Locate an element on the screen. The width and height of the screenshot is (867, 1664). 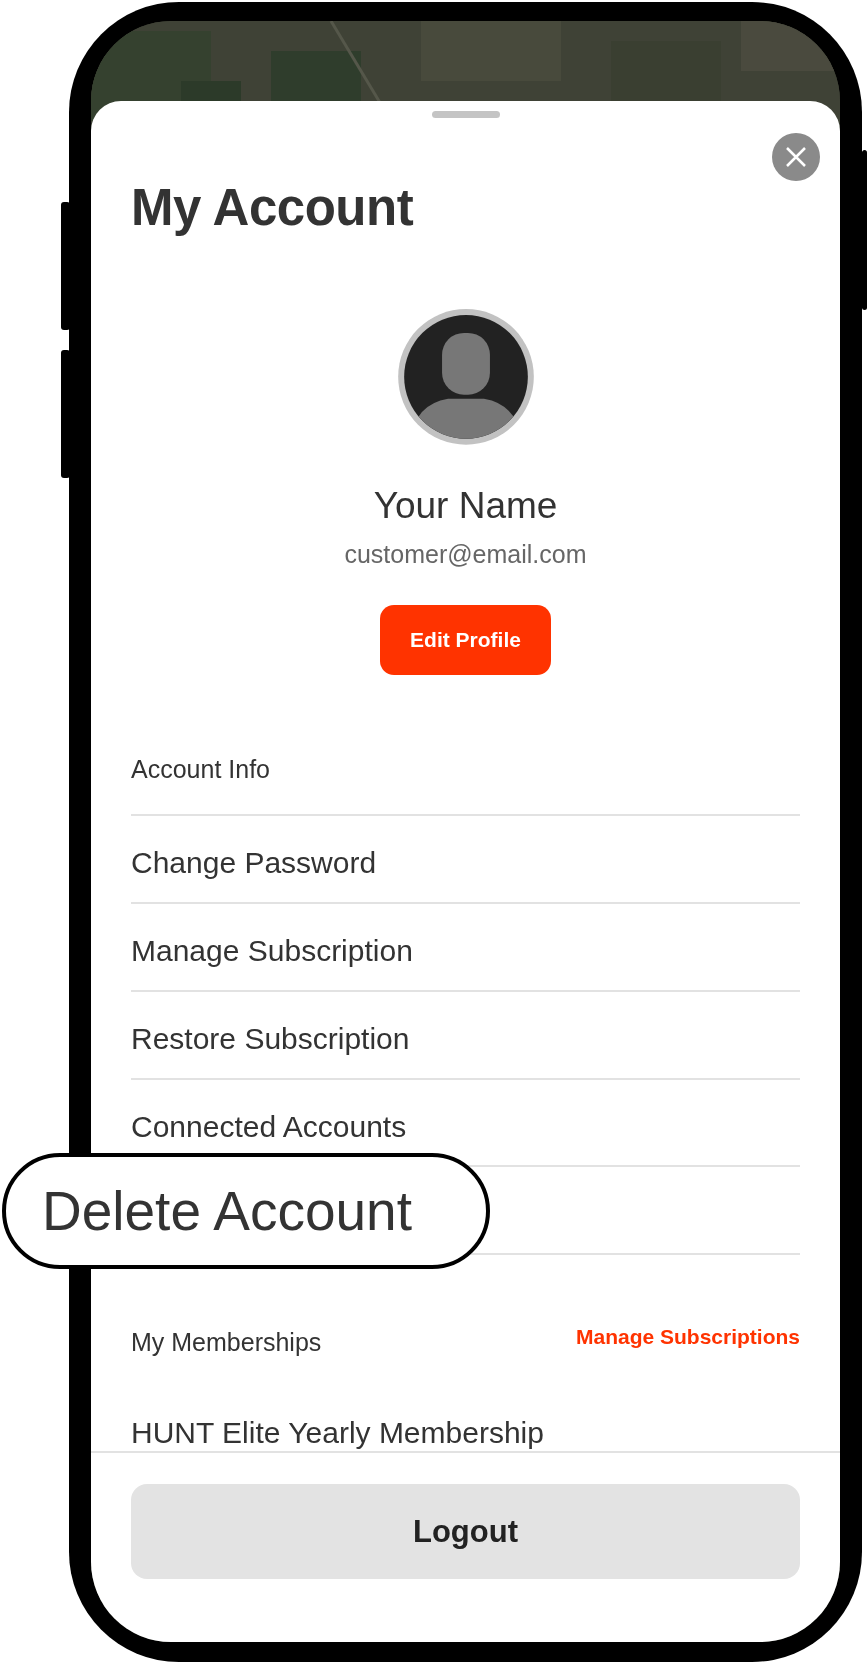
section-heading: My Memberships is located at coordinates (226, 1342).